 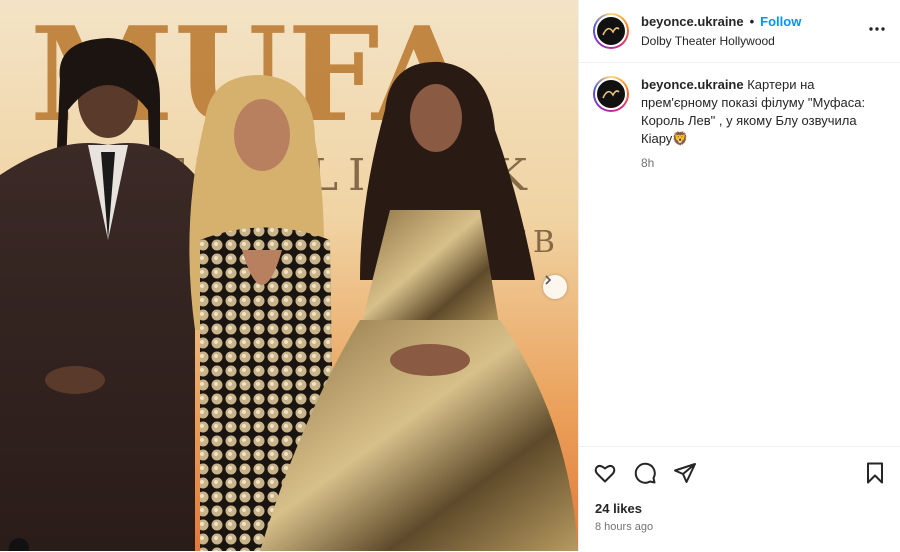 I want to click on chevron-right-icon, so click(x=548, y=280).